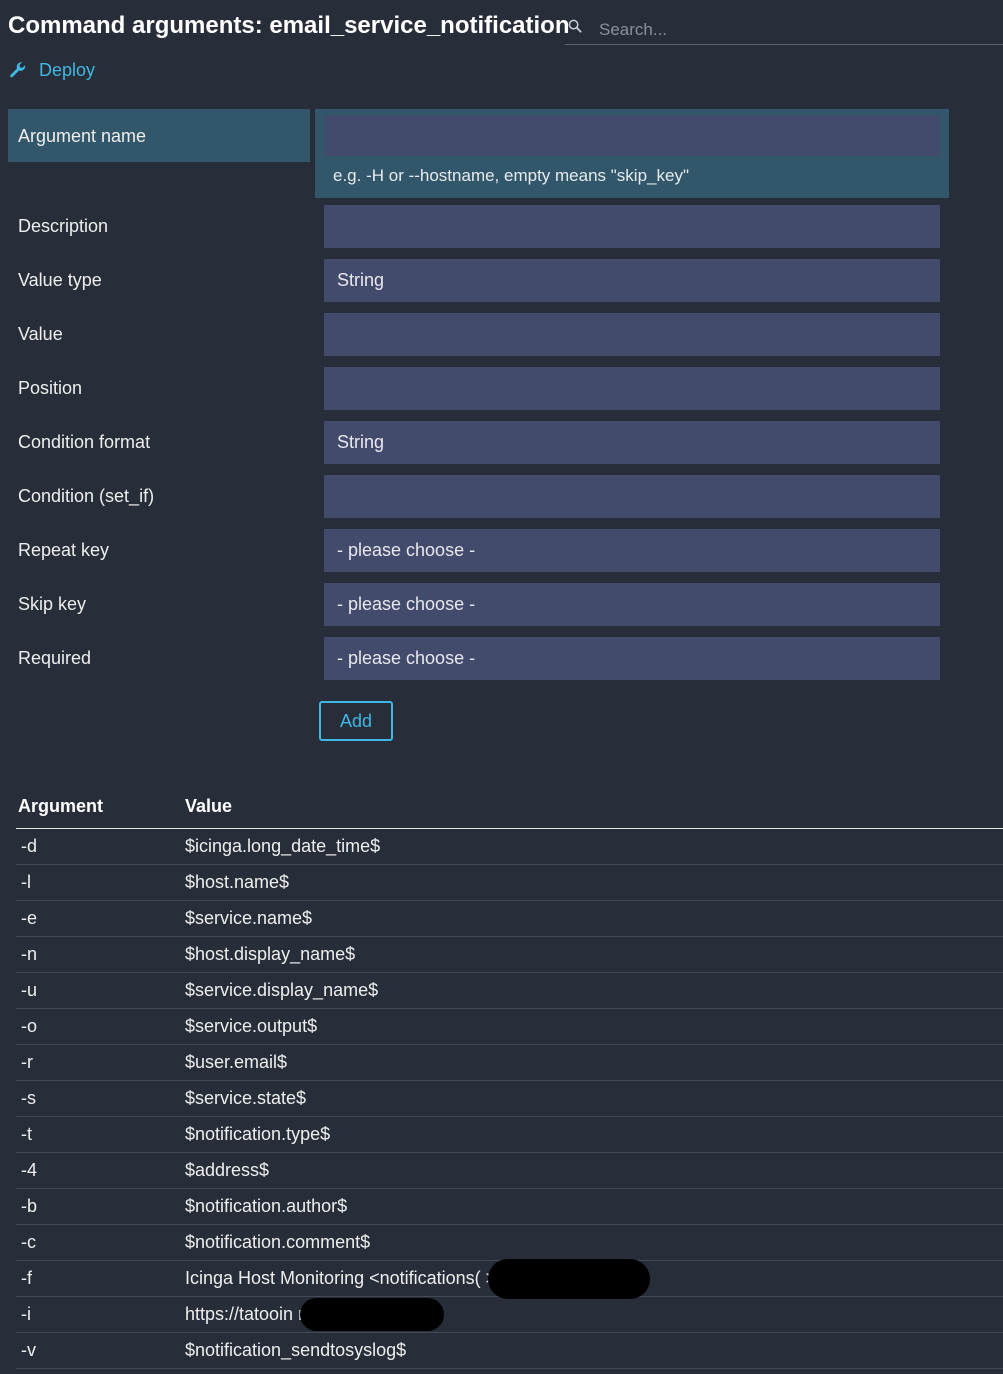 Image resolution: width=1003 pixels, height=1374 pixels. Describe the element at coordinates (266, 1206) in the screenshot. I see `value-cell: $notification.author$` at that location.